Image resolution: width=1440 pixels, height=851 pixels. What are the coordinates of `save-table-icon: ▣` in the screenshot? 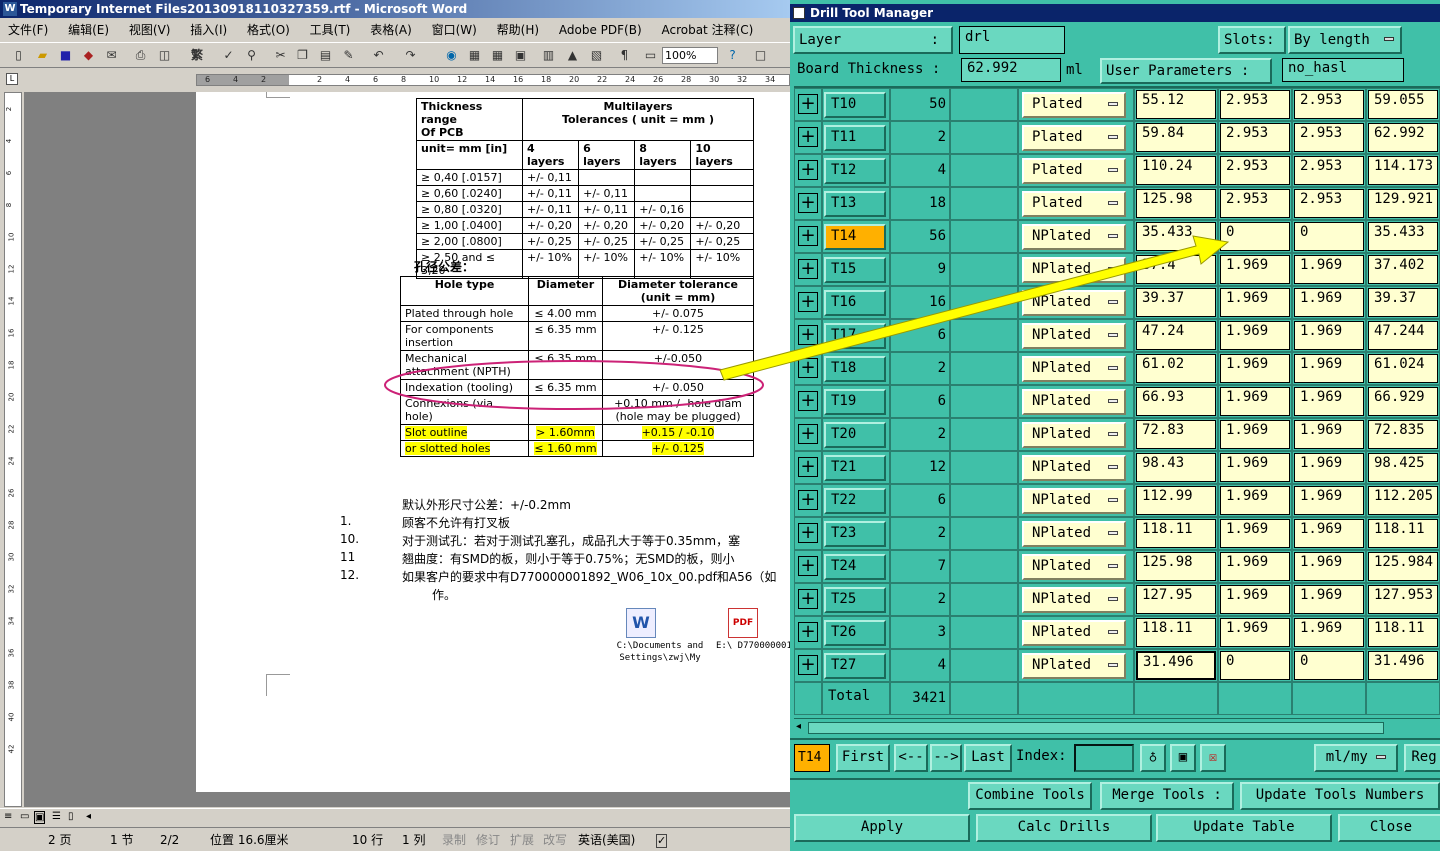 It's located at (1183, 758).